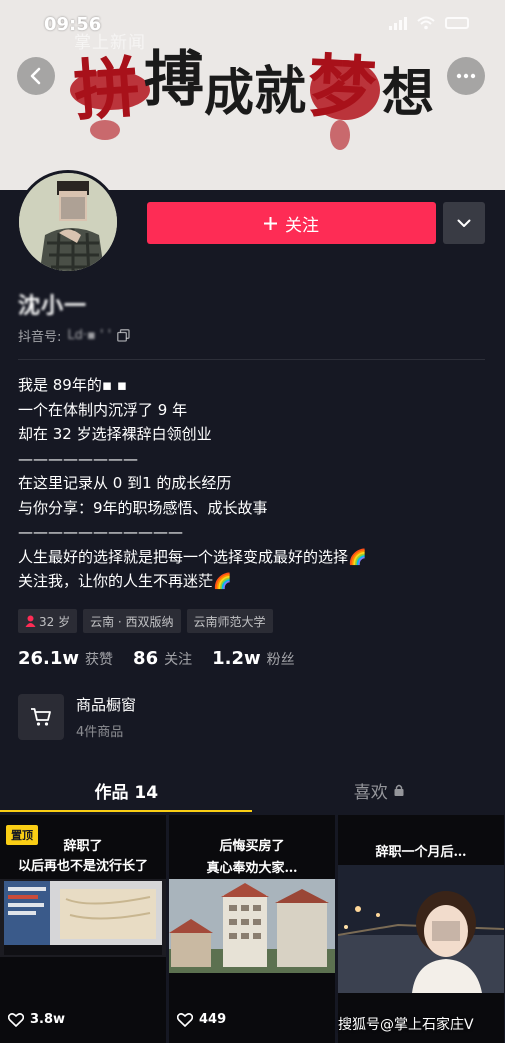 Image resolution: width=505 pixels, height=1043 pixels. I want to click on stat-following: 86 关注, so click(162, 658).